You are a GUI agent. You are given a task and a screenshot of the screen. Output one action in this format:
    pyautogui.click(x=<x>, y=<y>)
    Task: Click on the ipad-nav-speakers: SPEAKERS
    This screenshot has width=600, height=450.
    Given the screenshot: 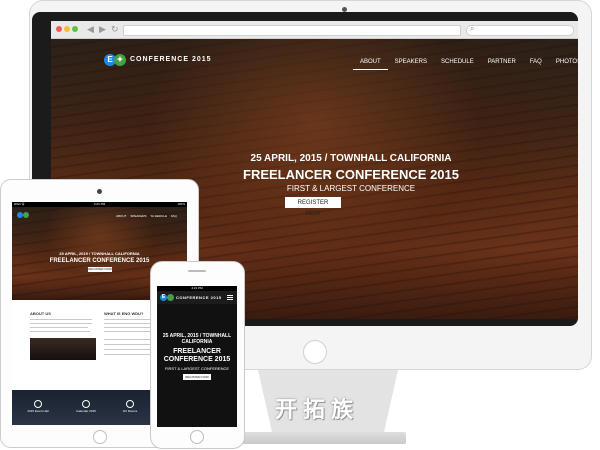 What is the action you would take?
    pyautogui.click(x=138, y=216)
    